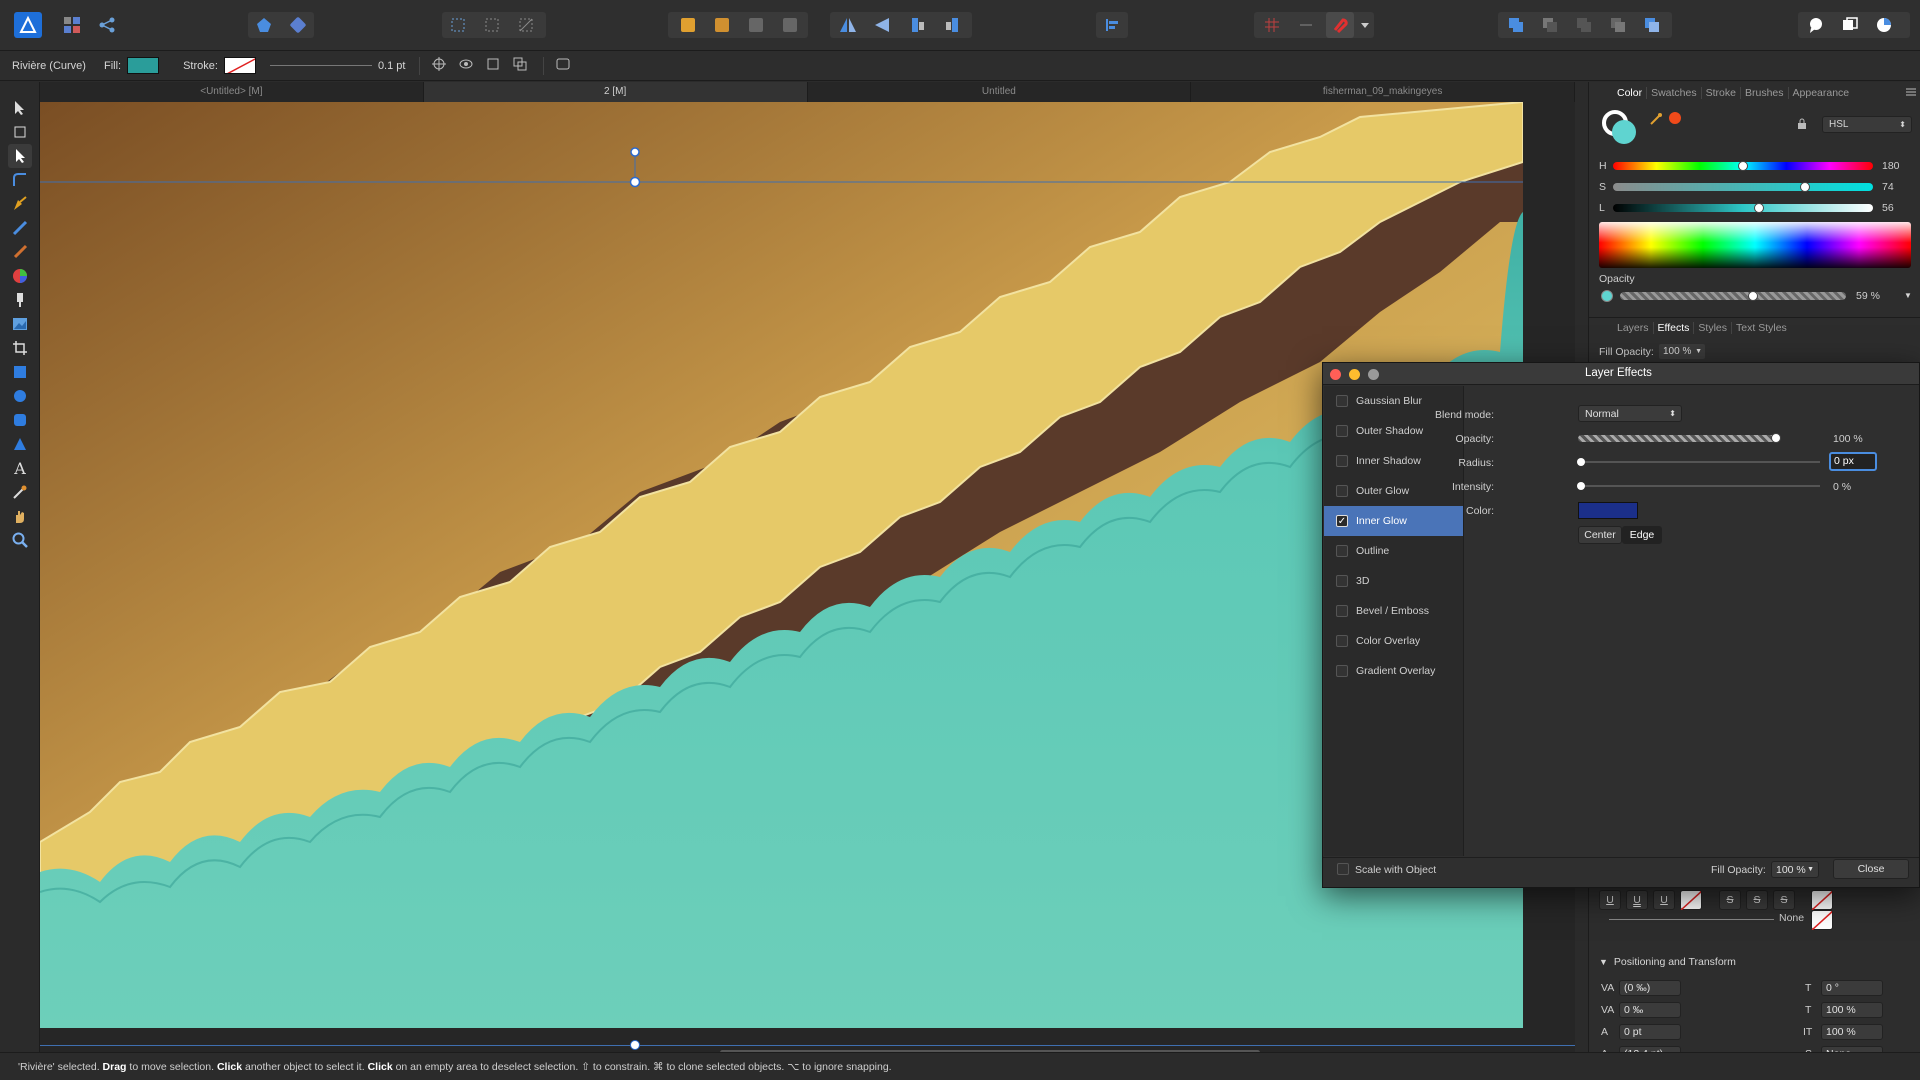 The image size is (1920, 1080). I want to click on rounded-rectangle-tool-icon, so click(20, 420).